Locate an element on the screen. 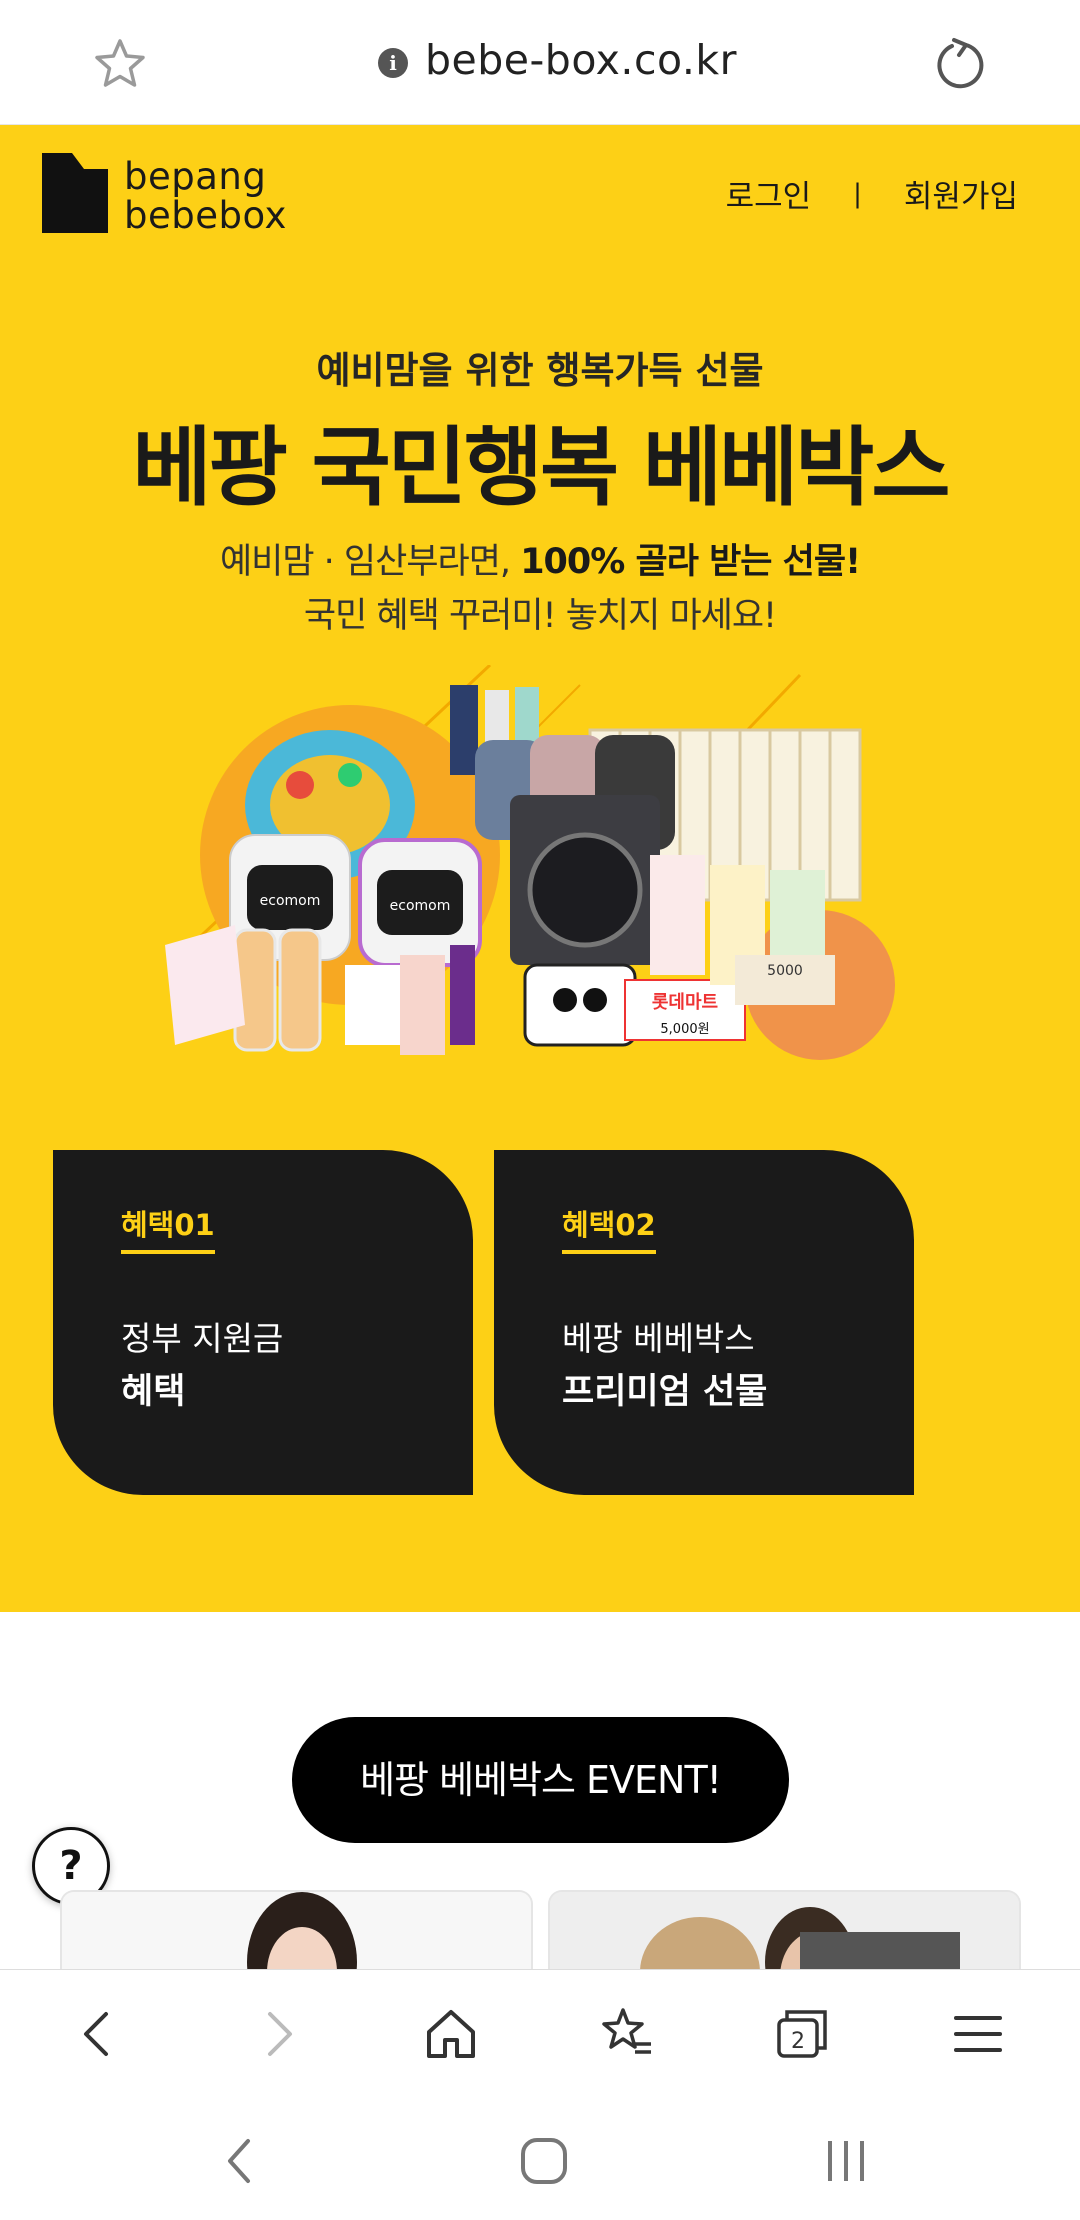 The height and width of the screenshot is (2220, 1080). system-back-icon is located at coordinates (240, 2161).